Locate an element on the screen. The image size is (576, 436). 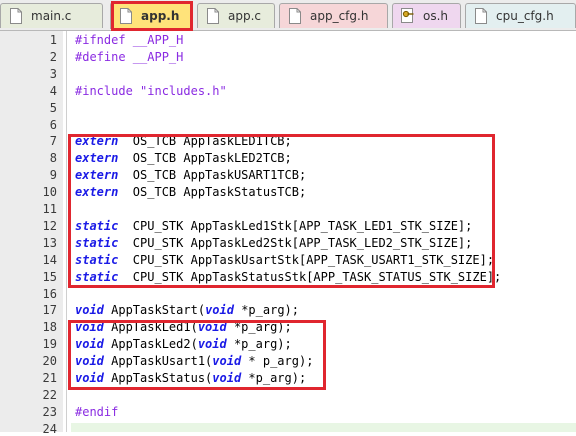
preprocessor-token: "includes.h" is located at coordinates (183, 90).